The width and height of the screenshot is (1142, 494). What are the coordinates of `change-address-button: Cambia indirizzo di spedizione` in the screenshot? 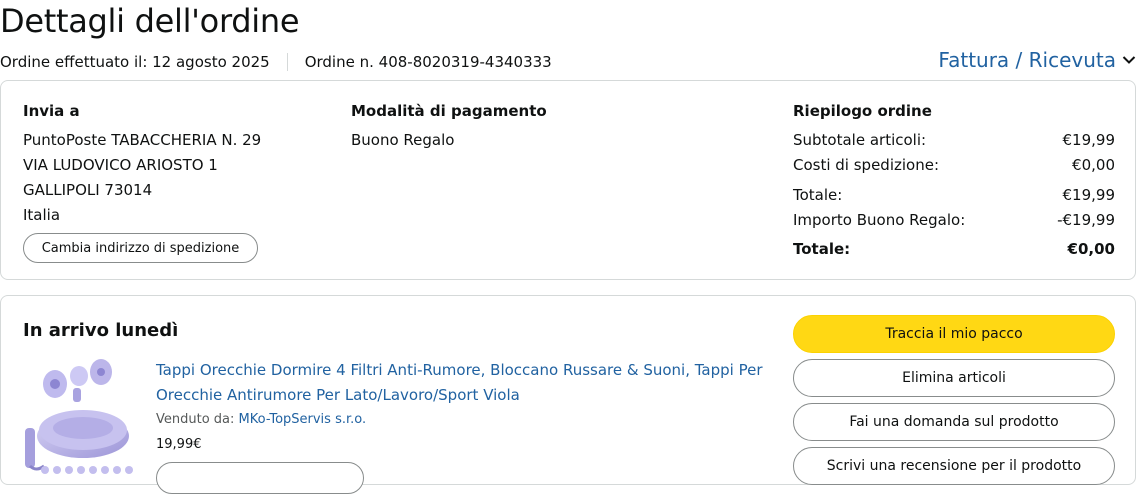 It's located at (140, 248).